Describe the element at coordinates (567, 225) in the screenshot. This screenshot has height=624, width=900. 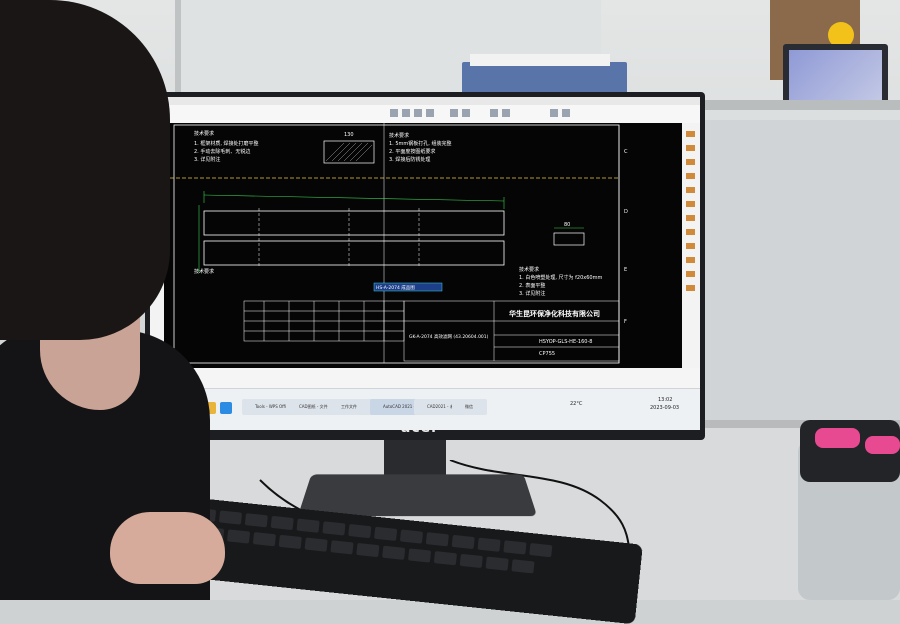
I see `dimension-label-part: 80` at that location.